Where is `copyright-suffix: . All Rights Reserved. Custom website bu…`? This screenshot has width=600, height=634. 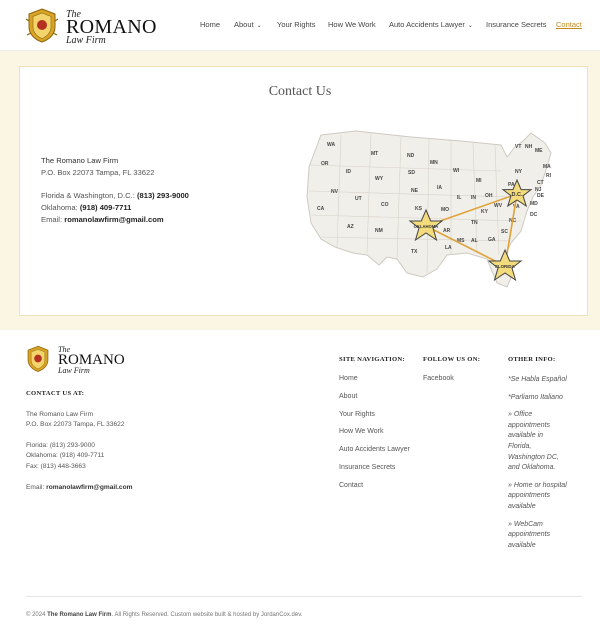 copyright-suffix: . All Rights Reserved. Custom website bu… is located at coordinates (207, 615).